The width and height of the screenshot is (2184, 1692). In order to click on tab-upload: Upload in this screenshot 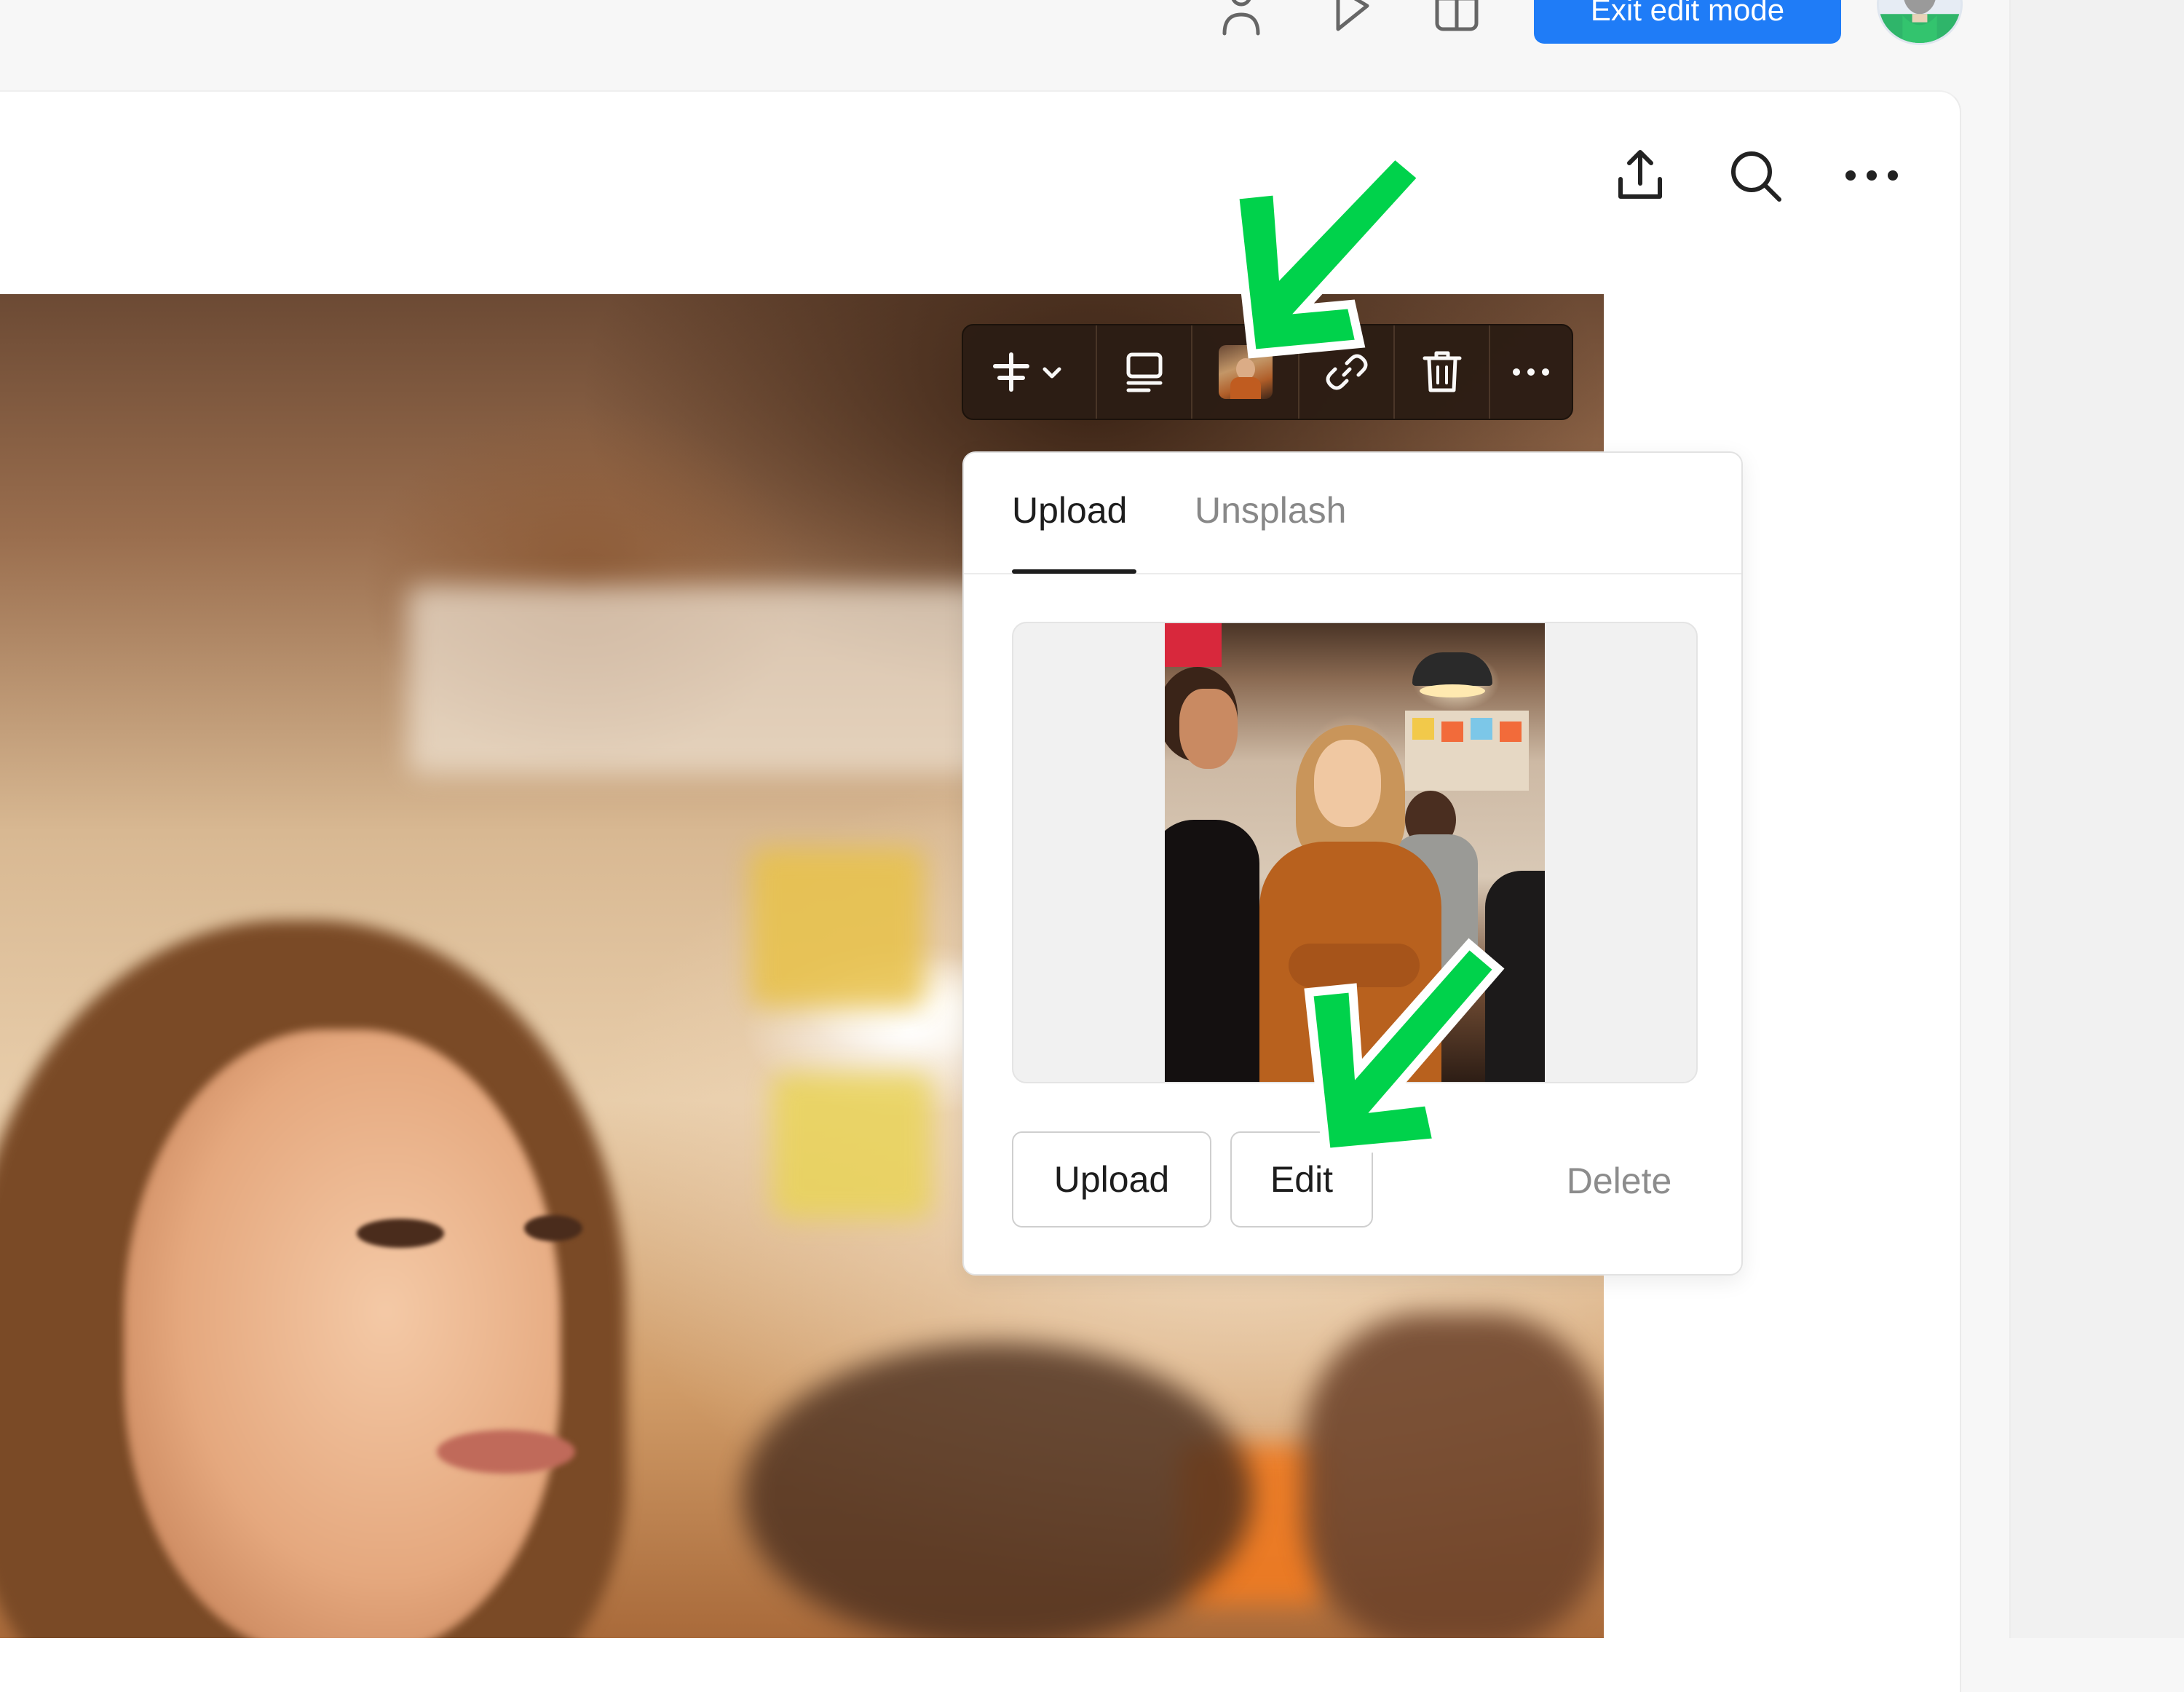, I will do `click(1069, 510)`.